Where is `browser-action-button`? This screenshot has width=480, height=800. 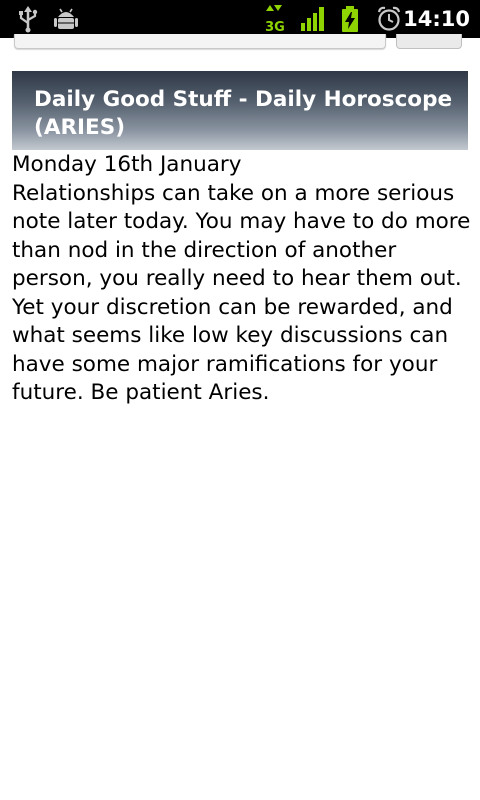 browser-action-button is located at coordinates (429, 41).